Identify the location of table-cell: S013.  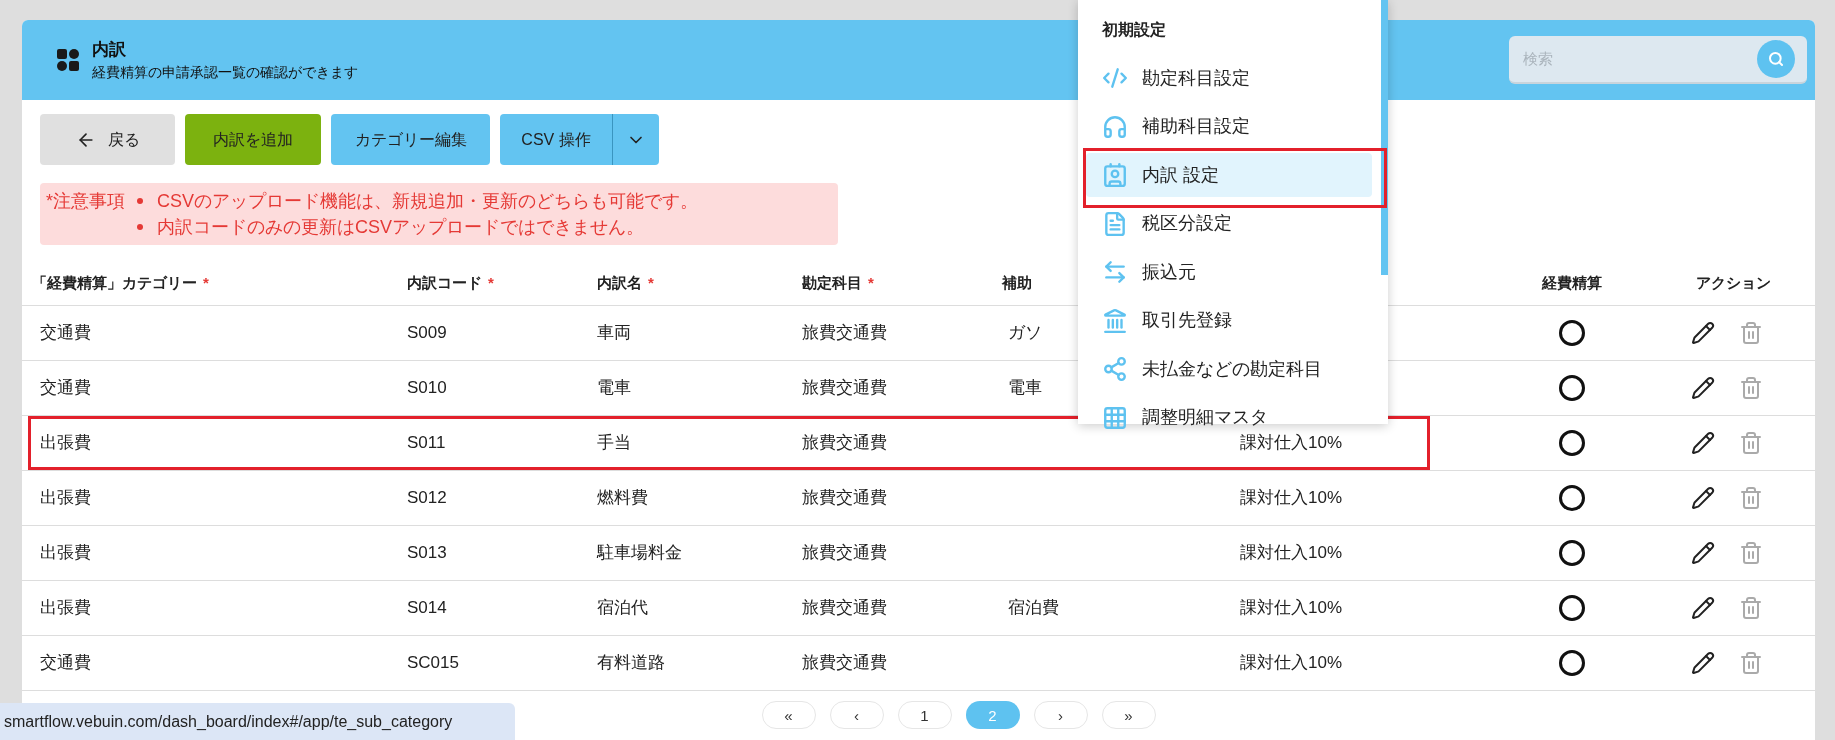
(427, 553).